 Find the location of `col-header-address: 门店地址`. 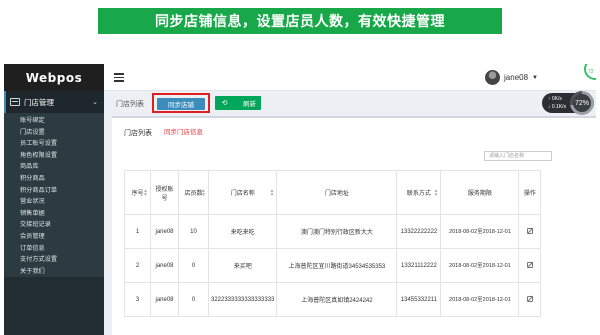

col-header-address: 门店地址 is located at coordinates (337, 192).